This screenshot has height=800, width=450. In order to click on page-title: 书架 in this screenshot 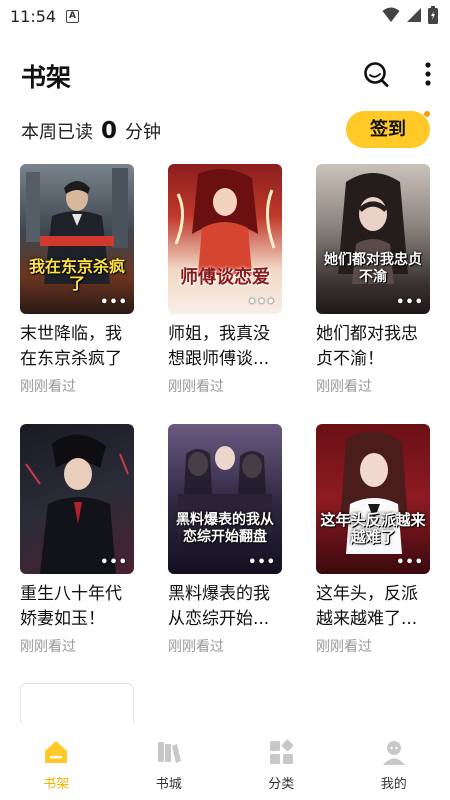, I will do `click(46, 77)`.